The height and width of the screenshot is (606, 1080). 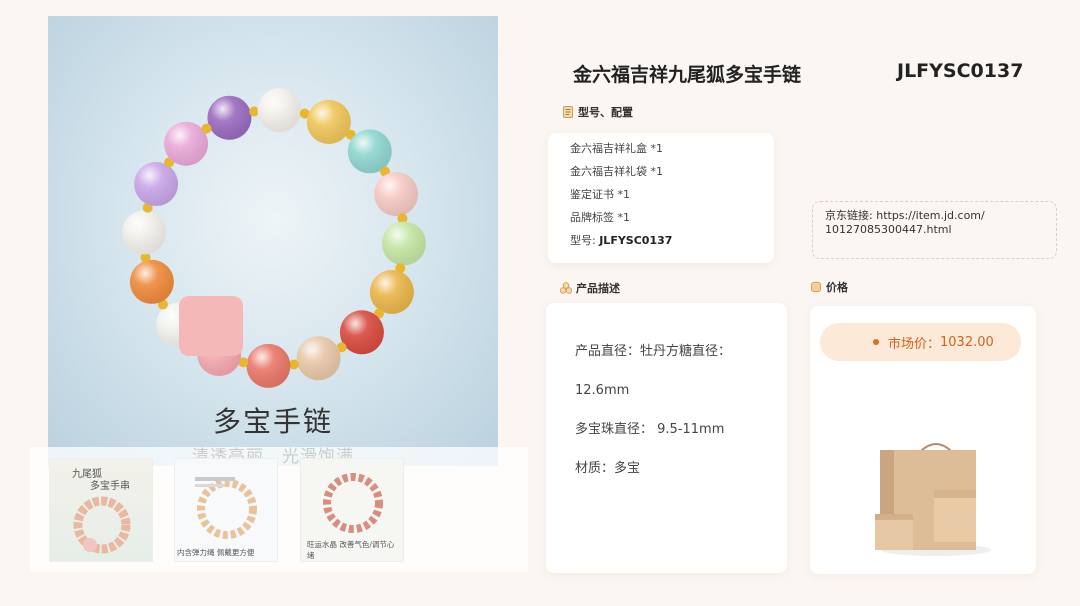 I want to click on pink-sugar-cube, so click(x=211, y=326).